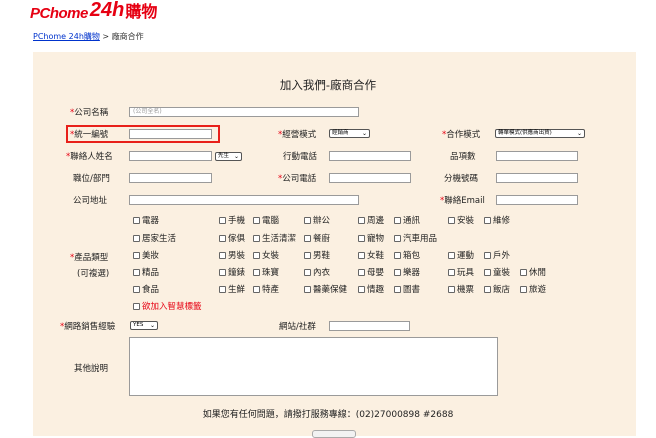 This screenshot has height=438, width=656. I want to click on category-checkbox: 男鞋, so click(317, 255).